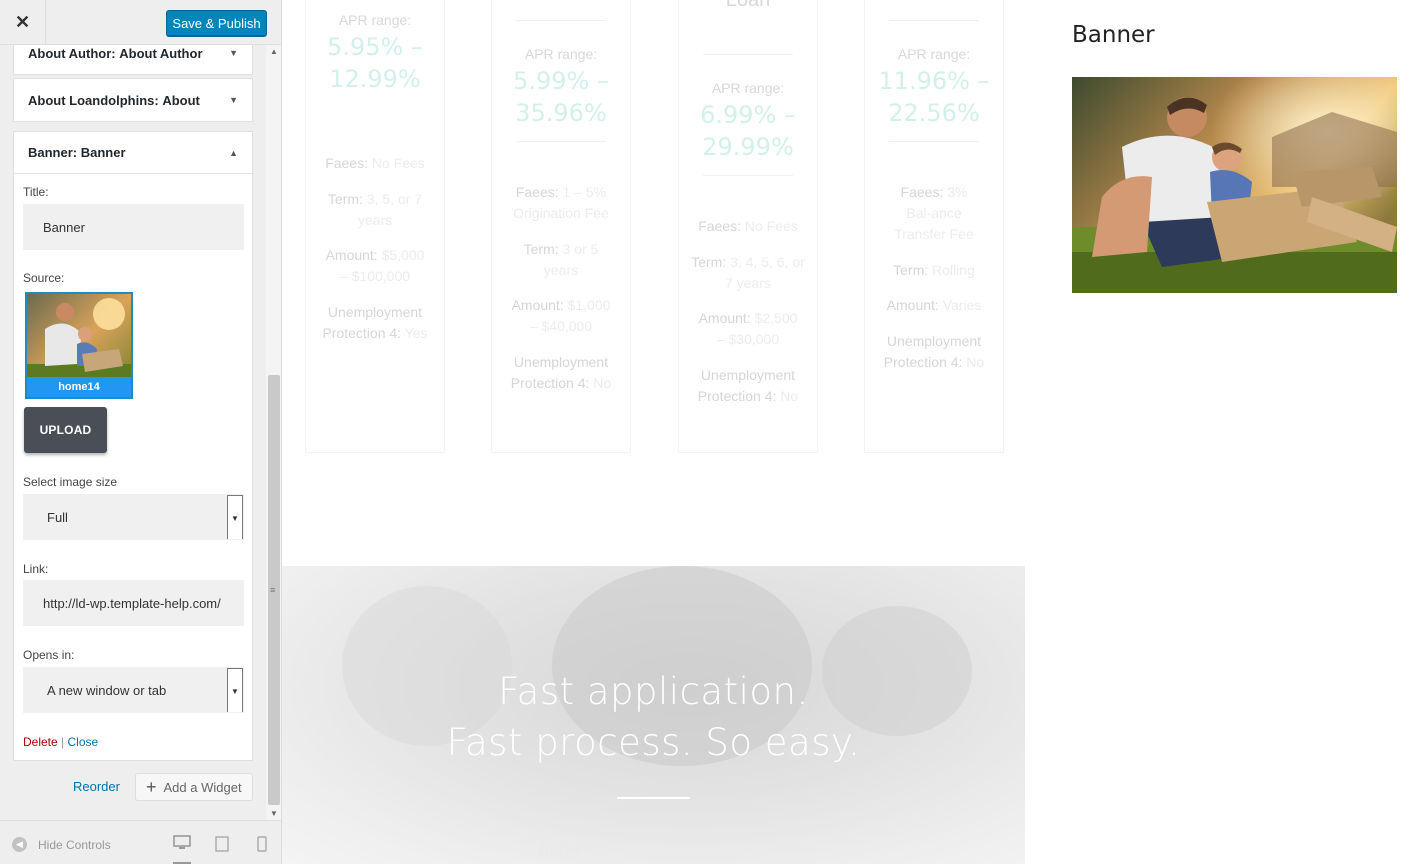 This screenshot has width=1419, height=864. What do you see at coordinates (151, 786) in the screenshot?
I see `plus-icon: +` at bounding box center [151, 786].